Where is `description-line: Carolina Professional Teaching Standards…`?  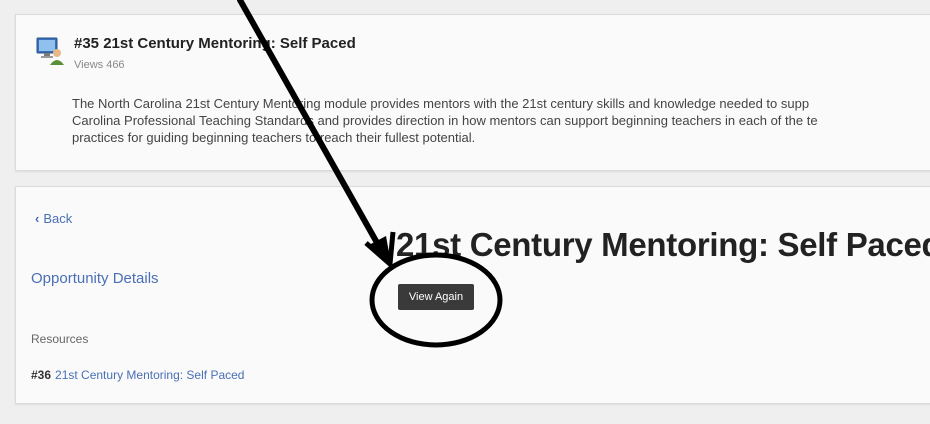
description-line: Carolina Professional Teaching Standards… is located at coordinates (445, 120).